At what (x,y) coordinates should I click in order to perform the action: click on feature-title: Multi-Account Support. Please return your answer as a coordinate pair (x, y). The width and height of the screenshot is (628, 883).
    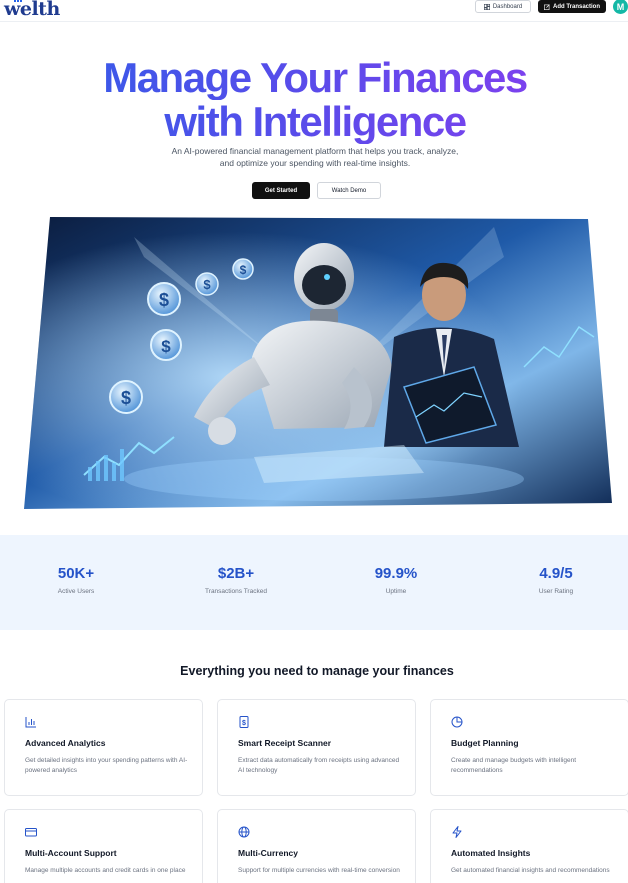
    Looking at the image, I should click on (71, 853).